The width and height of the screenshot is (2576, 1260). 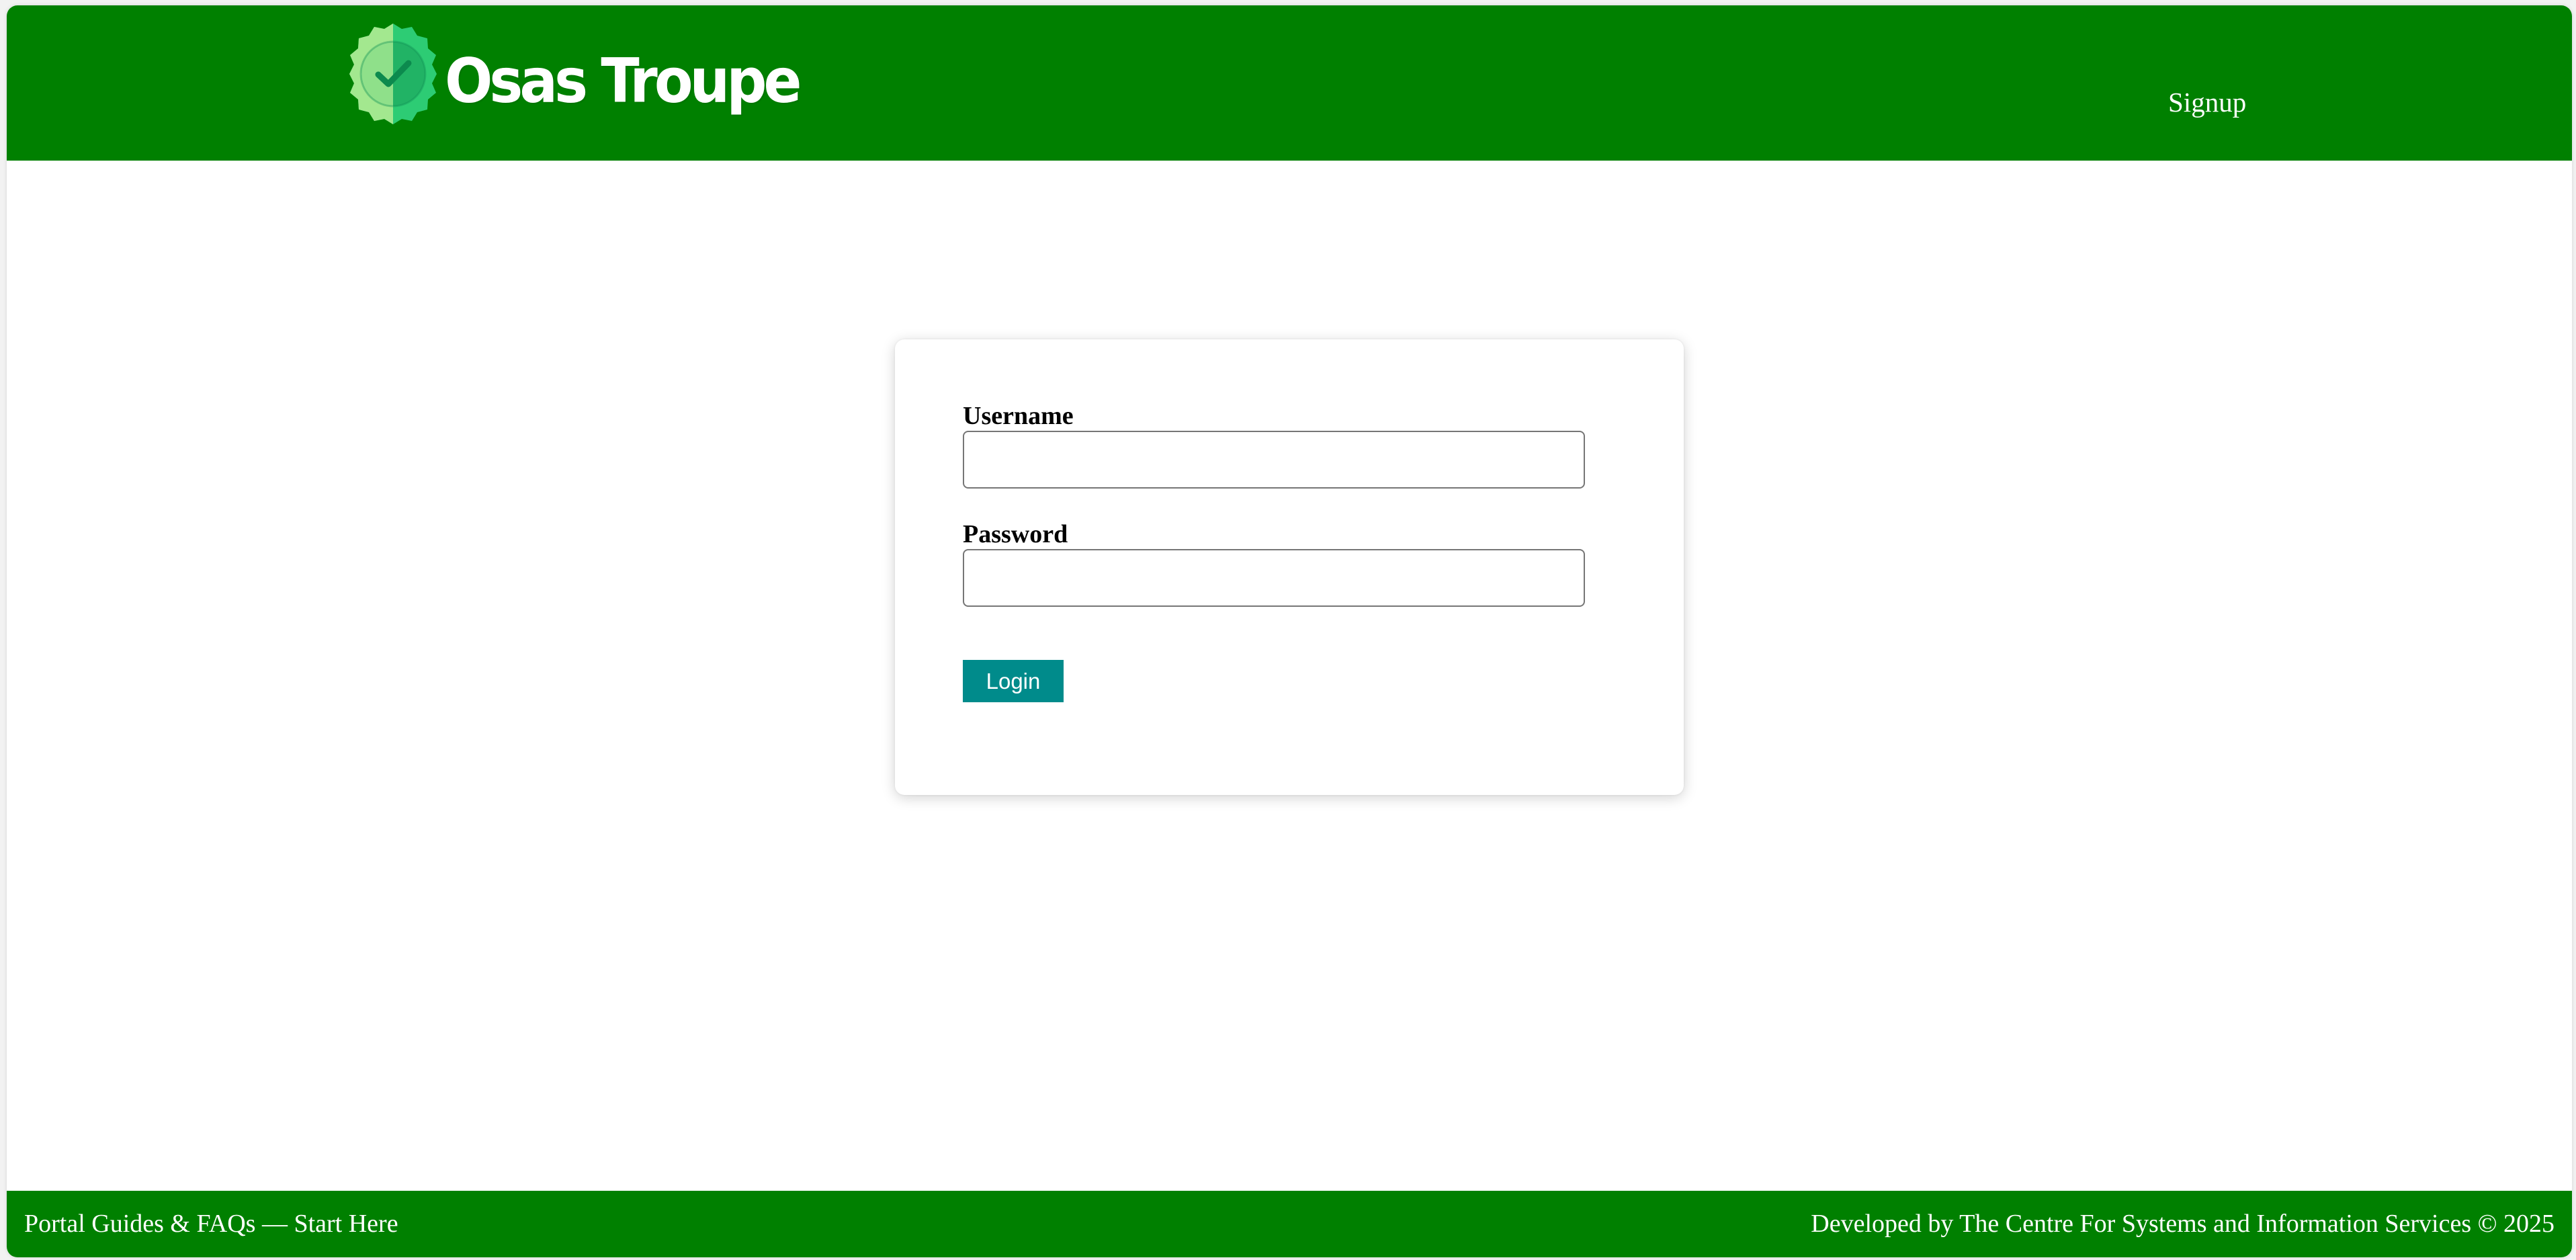 What do you see at coordinates (393, 74) in the screenshot?
I see `check-badge-icon` at bounding box center [393, 74].